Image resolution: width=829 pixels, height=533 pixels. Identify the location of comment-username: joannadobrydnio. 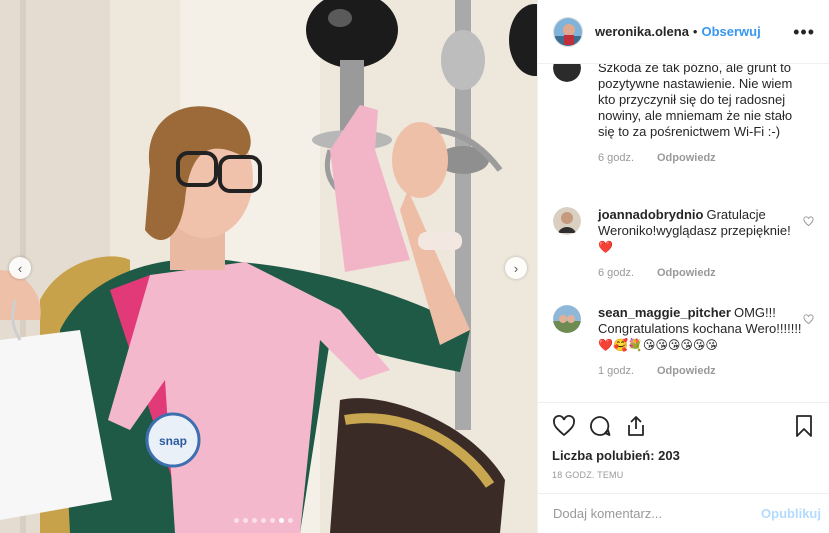
(650, 214).